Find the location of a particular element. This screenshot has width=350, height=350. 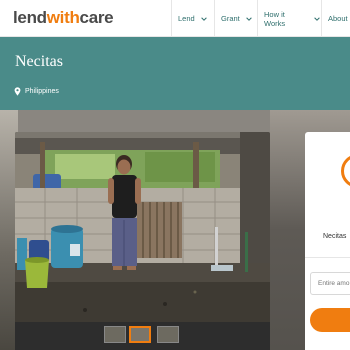

loan-amount-input is located at coordinates (330, 283).